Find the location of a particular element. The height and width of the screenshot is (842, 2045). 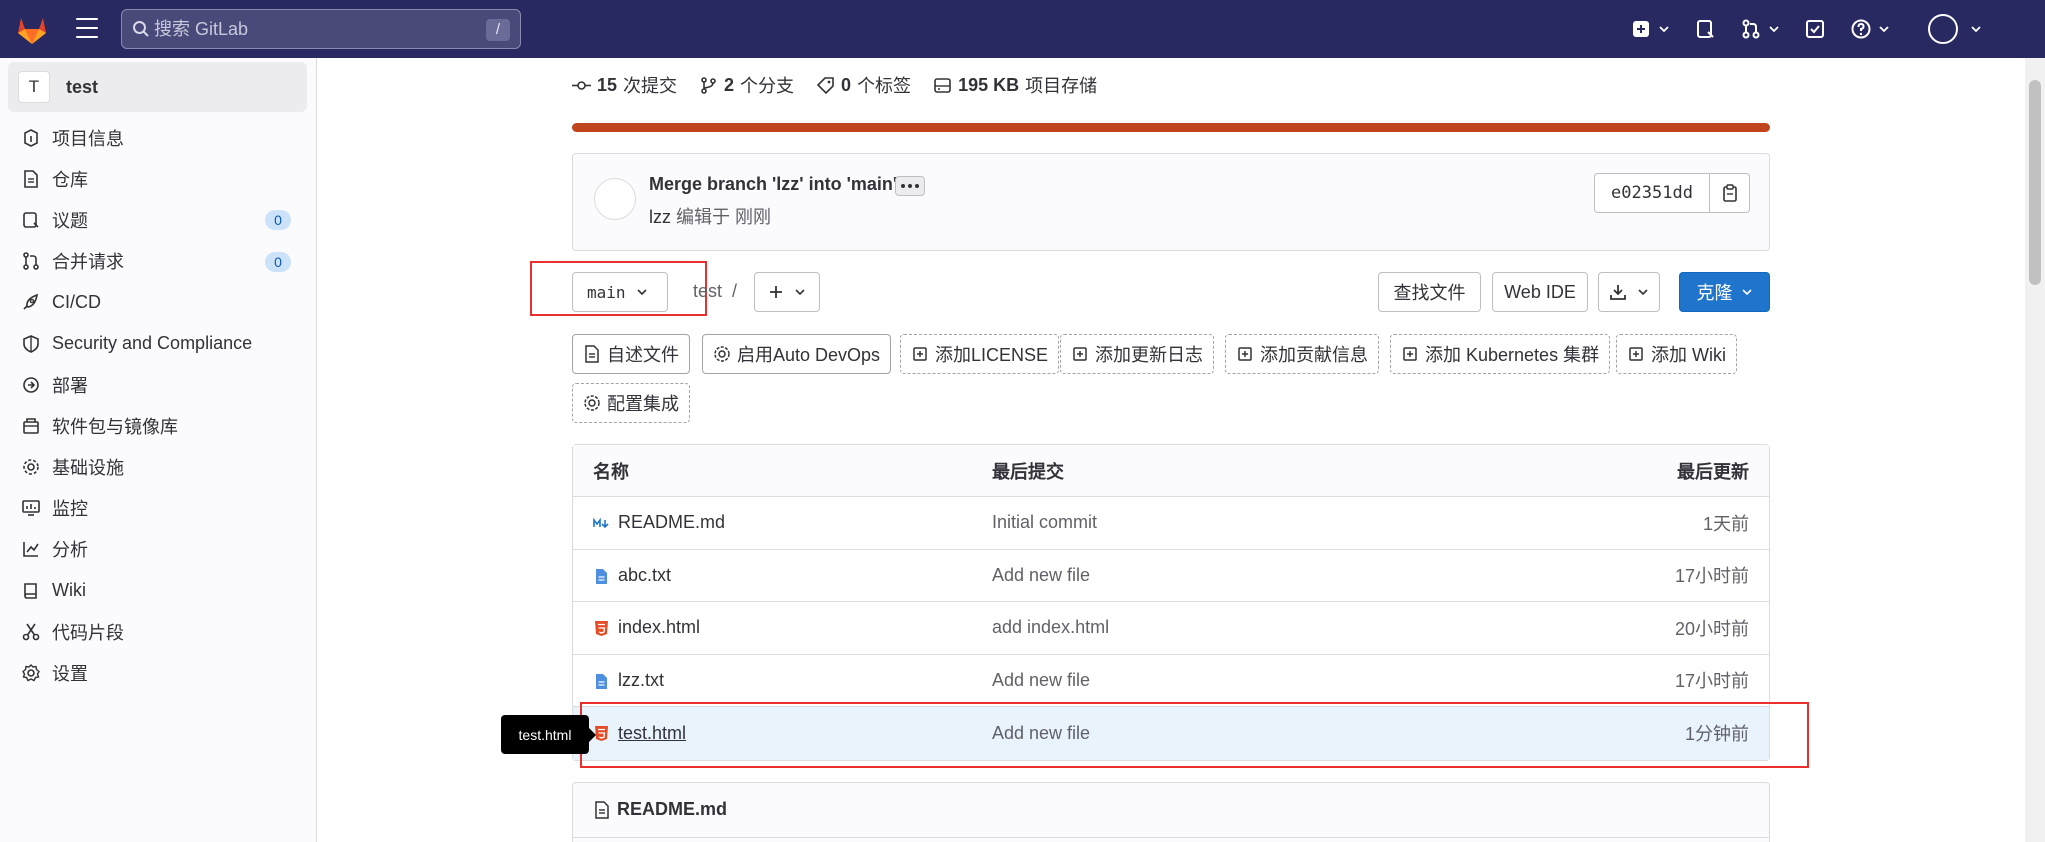

branches-count: 2 is located at coordinates (729, 84).